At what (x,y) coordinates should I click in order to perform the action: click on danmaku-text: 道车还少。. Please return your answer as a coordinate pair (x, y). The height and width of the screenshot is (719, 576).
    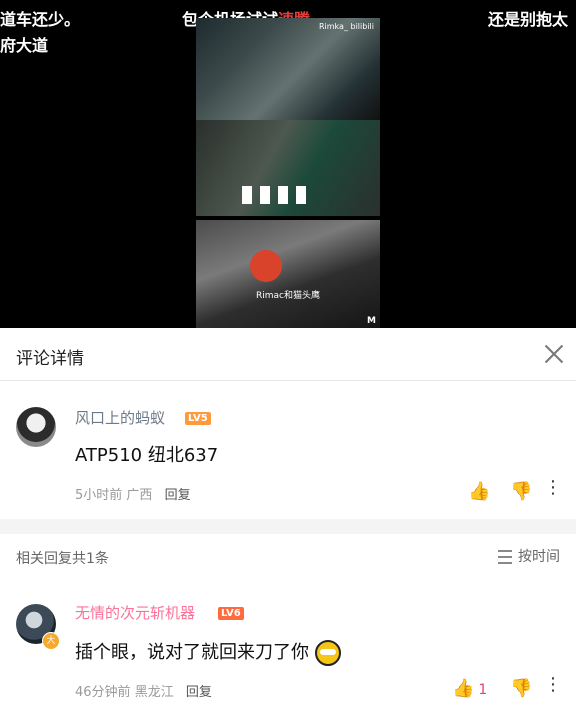
    Looking at the image, I should click on (40, 19).